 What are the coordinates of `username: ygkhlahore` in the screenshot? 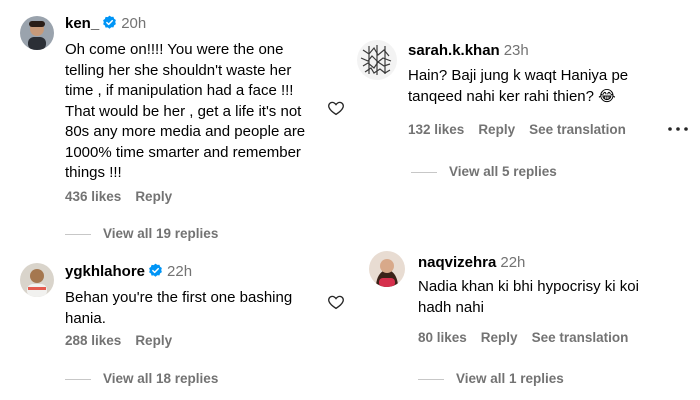 It's located at (105, 271).